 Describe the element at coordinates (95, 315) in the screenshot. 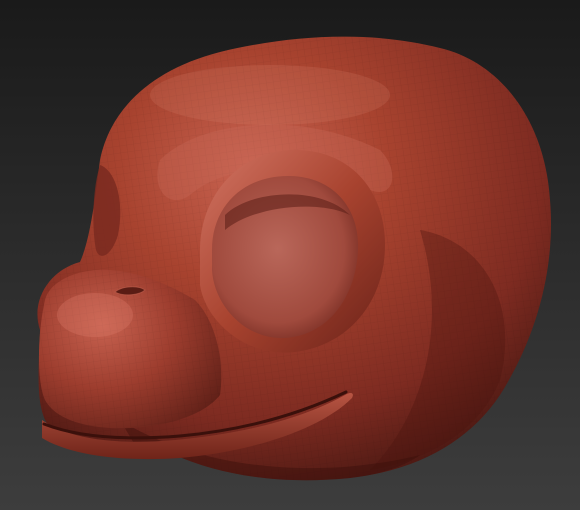

I see `snout-highlight` at that location.